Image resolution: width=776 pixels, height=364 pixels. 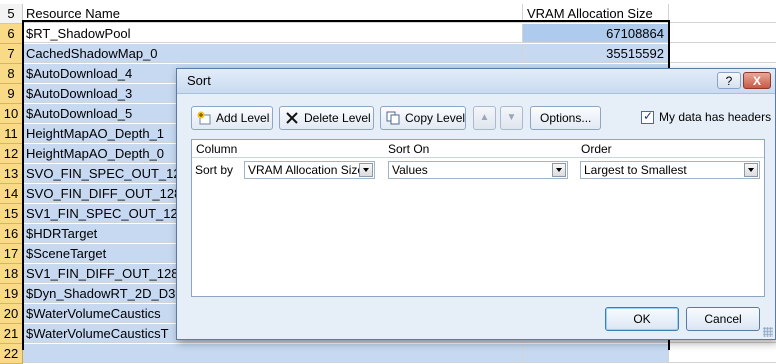 I want to click on column-select: VRAM Allocation Size, so click(x=309, y=170).